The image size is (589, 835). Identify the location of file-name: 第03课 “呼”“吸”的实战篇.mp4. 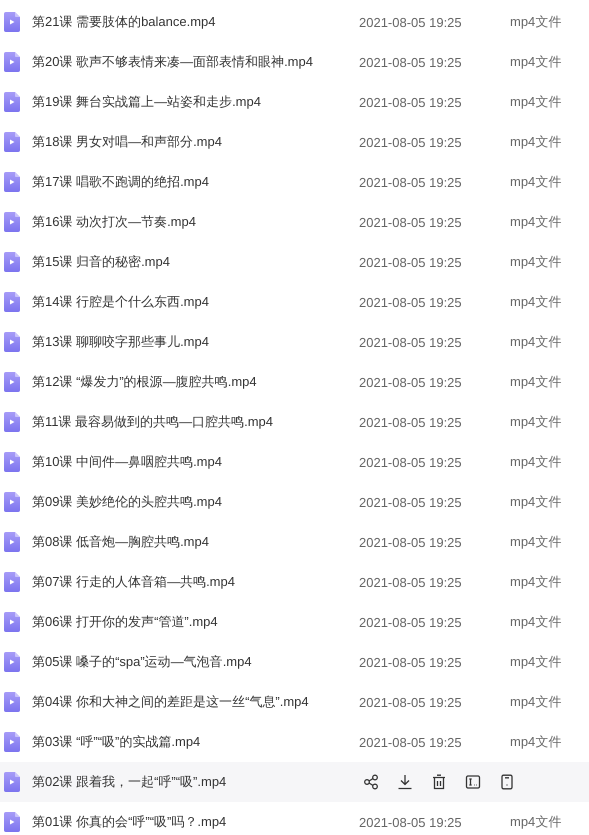
(195, 742).